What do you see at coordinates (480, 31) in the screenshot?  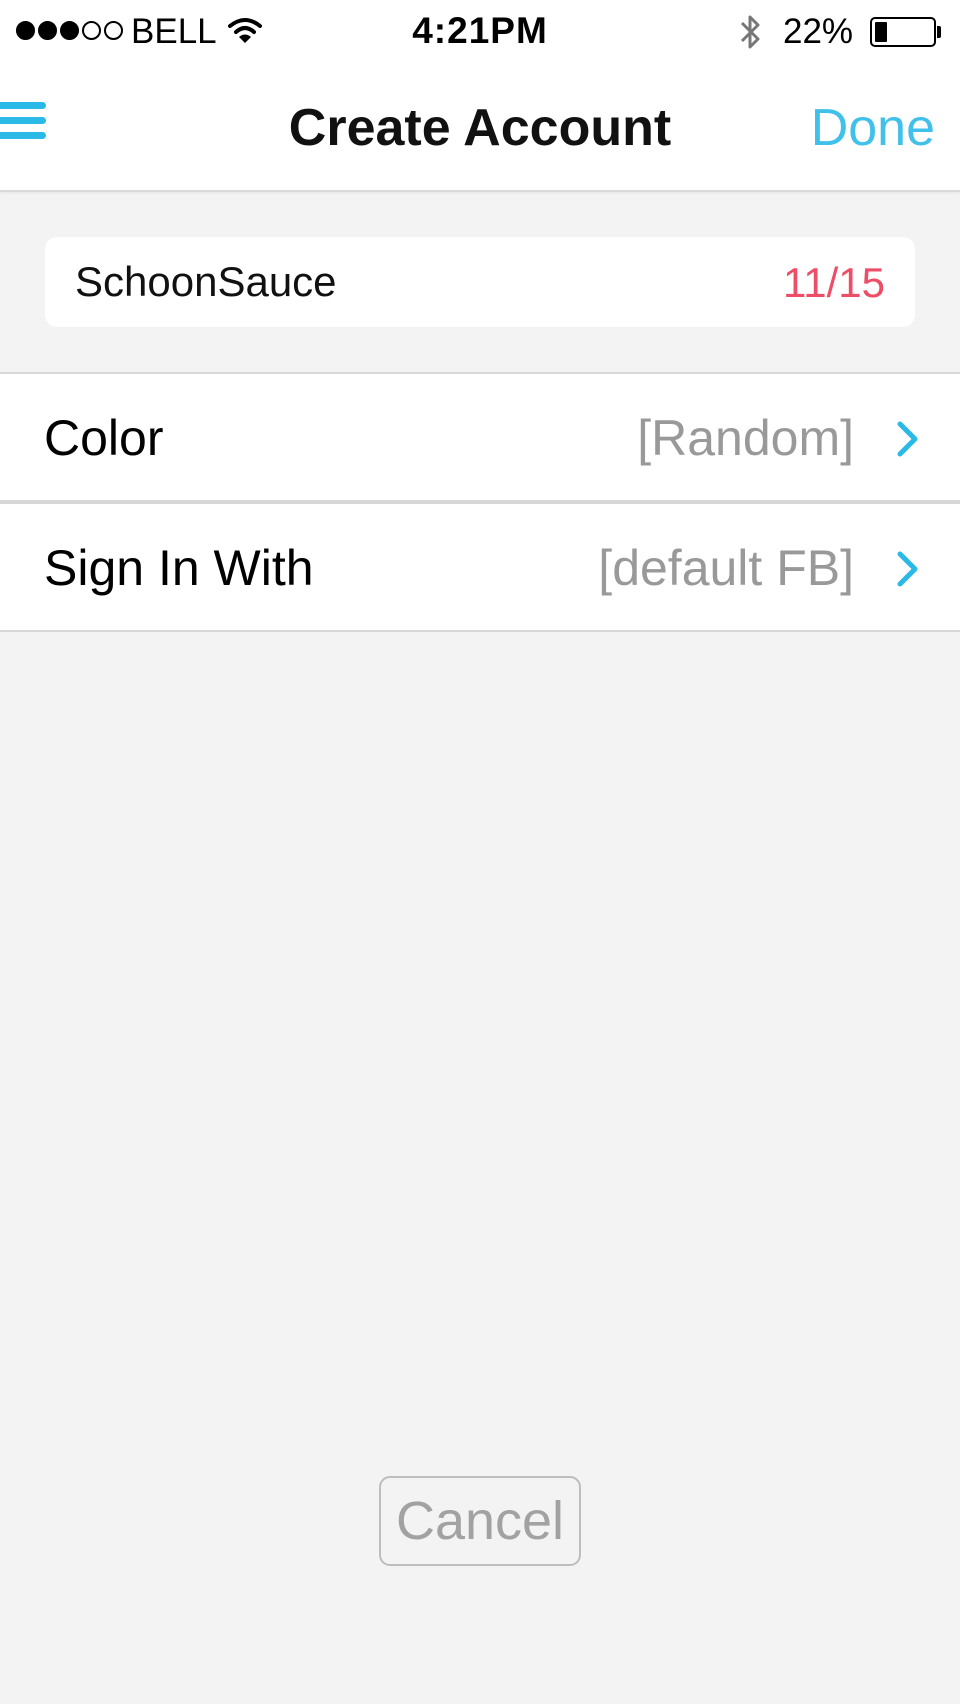 I see `status-bar: BELL 4:21PM 22%` at bounding box center [480, 31].